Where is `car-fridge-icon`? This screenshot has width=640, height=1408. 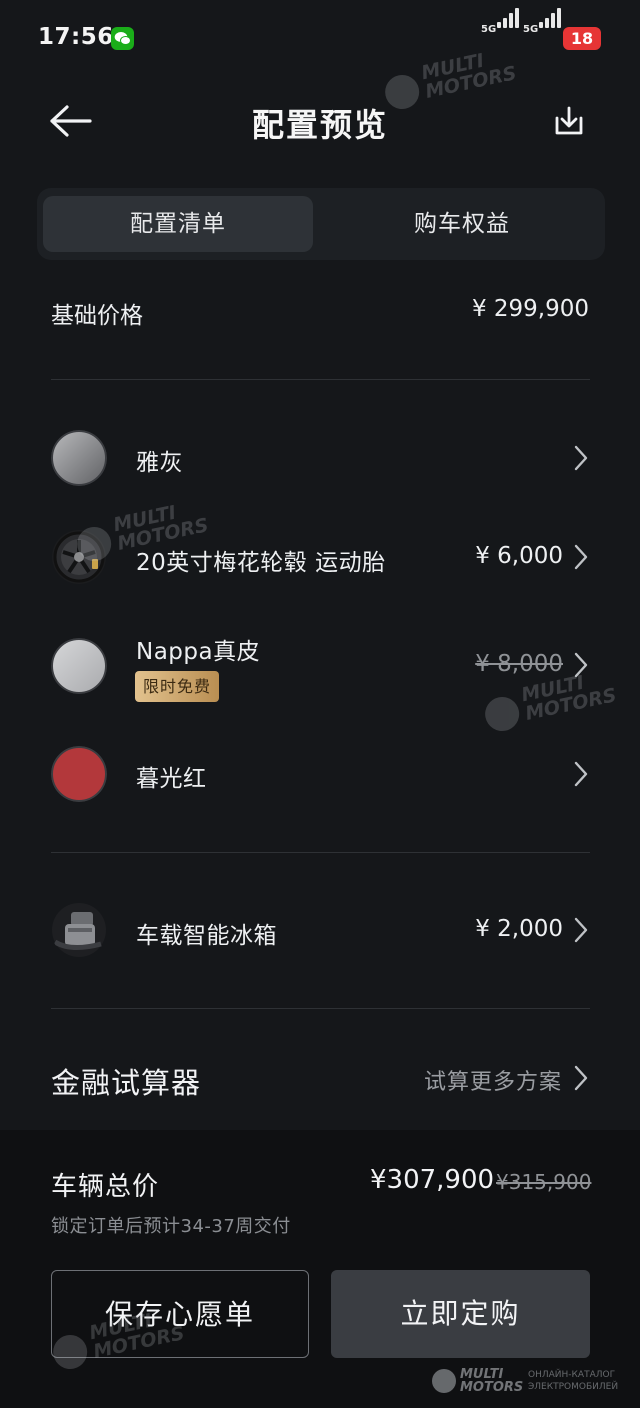
car-fridge-icon is located at coordinates (79, 930).